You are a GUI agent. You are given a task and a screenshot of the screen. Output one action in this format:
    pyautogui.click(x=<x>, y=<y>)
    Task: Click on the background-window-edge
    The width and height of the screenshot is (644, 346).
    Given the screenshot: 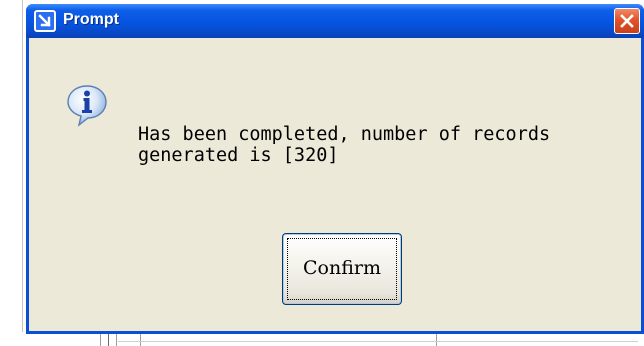 What is the action you would take?
    pyautogui.click(x=13, y=173)
    